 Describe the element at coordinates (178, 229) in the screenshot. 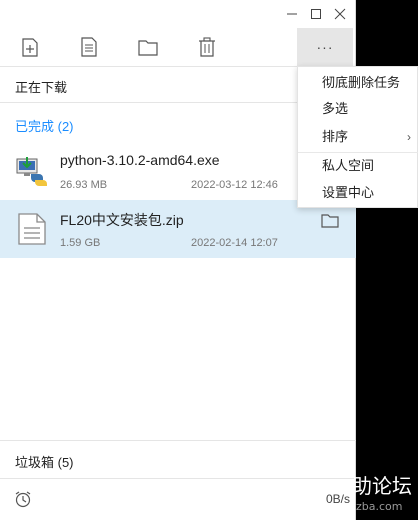

I see `list-item: FL20中文安装包.zip 1.59 GB 2022-02-14 12:07` at that location.